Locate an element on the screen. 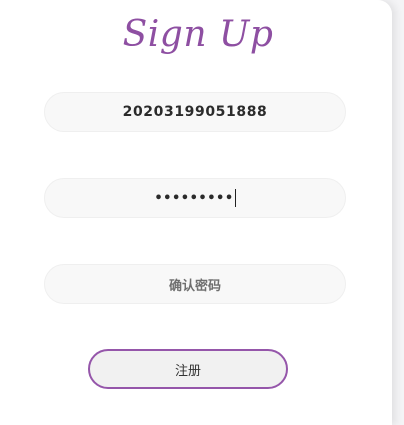 The width and height of the screenshot is (404, 425). confirm-password-field: 确认密码 is located at coordinates (195, 284).